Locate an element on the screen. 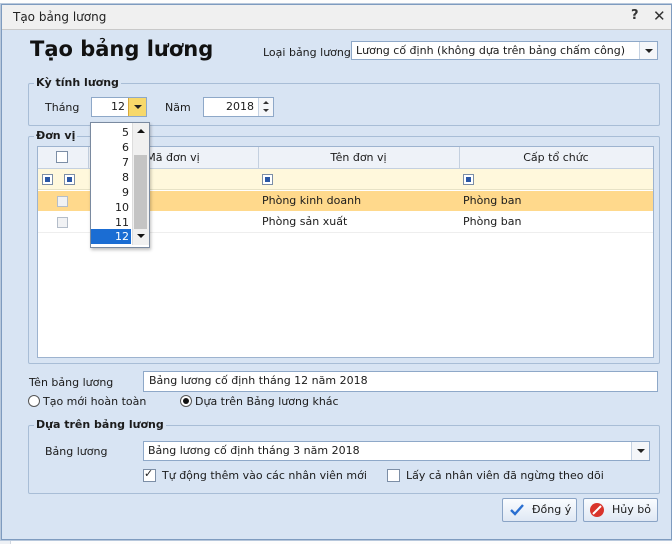 The width and height of the screenshot is (672, 544). year-value: 2018 is located at coordinates (240, 106).